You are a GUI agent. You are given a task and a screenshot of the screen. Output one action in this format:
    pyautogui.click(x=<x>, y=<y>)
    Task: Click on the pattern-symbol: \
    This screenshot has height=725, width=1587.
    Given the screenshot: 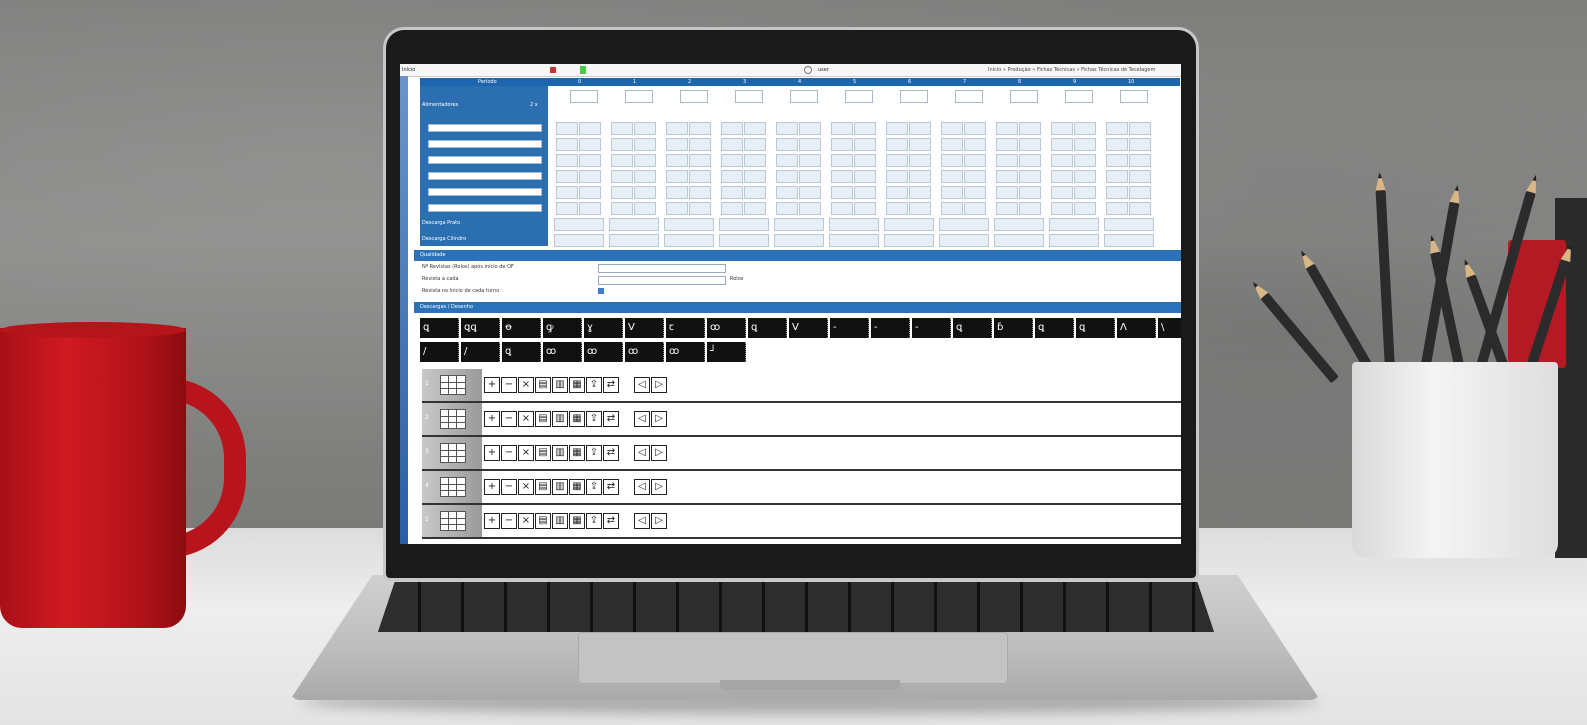 What is the action you would take?
    pyautogui.click(x=1169, y=328)
    